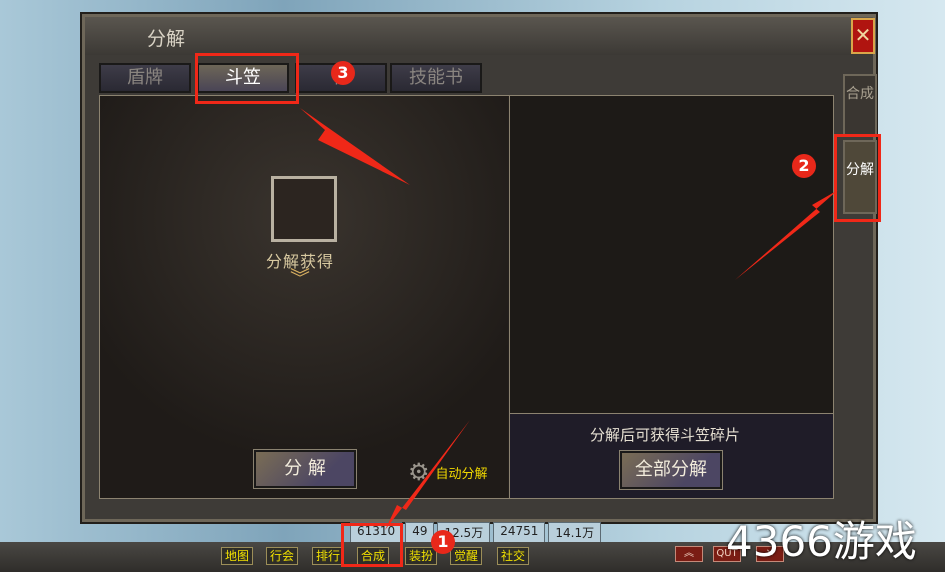 The width and height of the screenshot is (945, 572). What do you see at coordinates (804, 166) in the screenshot?
I see `step-badge-2: 2` at bounding box center [804, 166].